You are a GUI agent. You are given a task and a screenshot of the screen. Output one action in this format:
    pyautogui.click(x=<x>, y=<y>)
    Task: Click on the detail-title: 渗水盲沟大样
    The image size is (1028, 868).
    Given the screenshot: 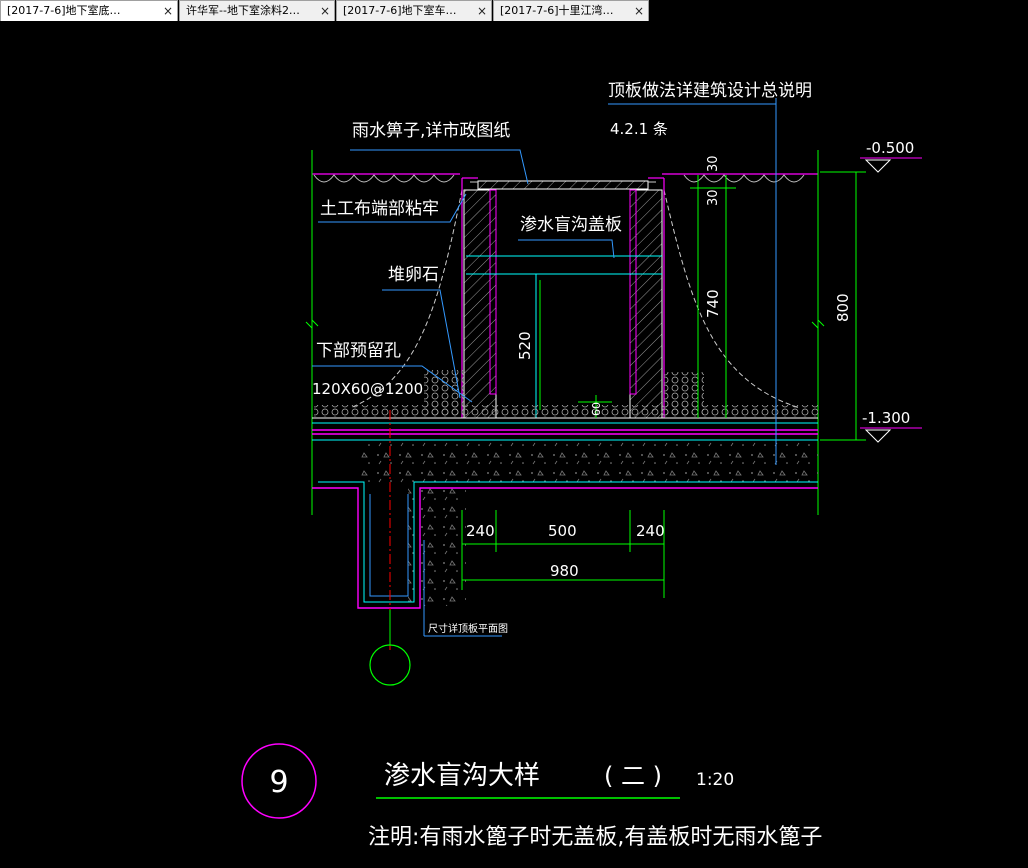 What is the action you would take?
    pyautogui.click(x=462, y=776)
    